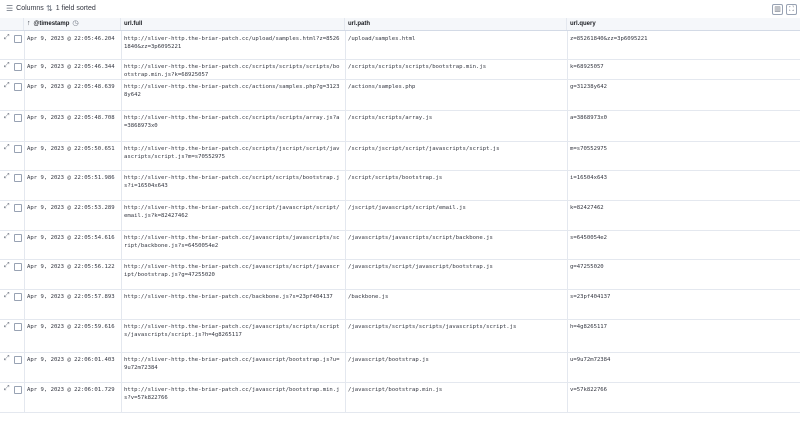 This screenshot has height=421, width=800. Describe the element at coordinates (359, 24) in the screenshot. I see `header-url-path-label: url.path` at that location.